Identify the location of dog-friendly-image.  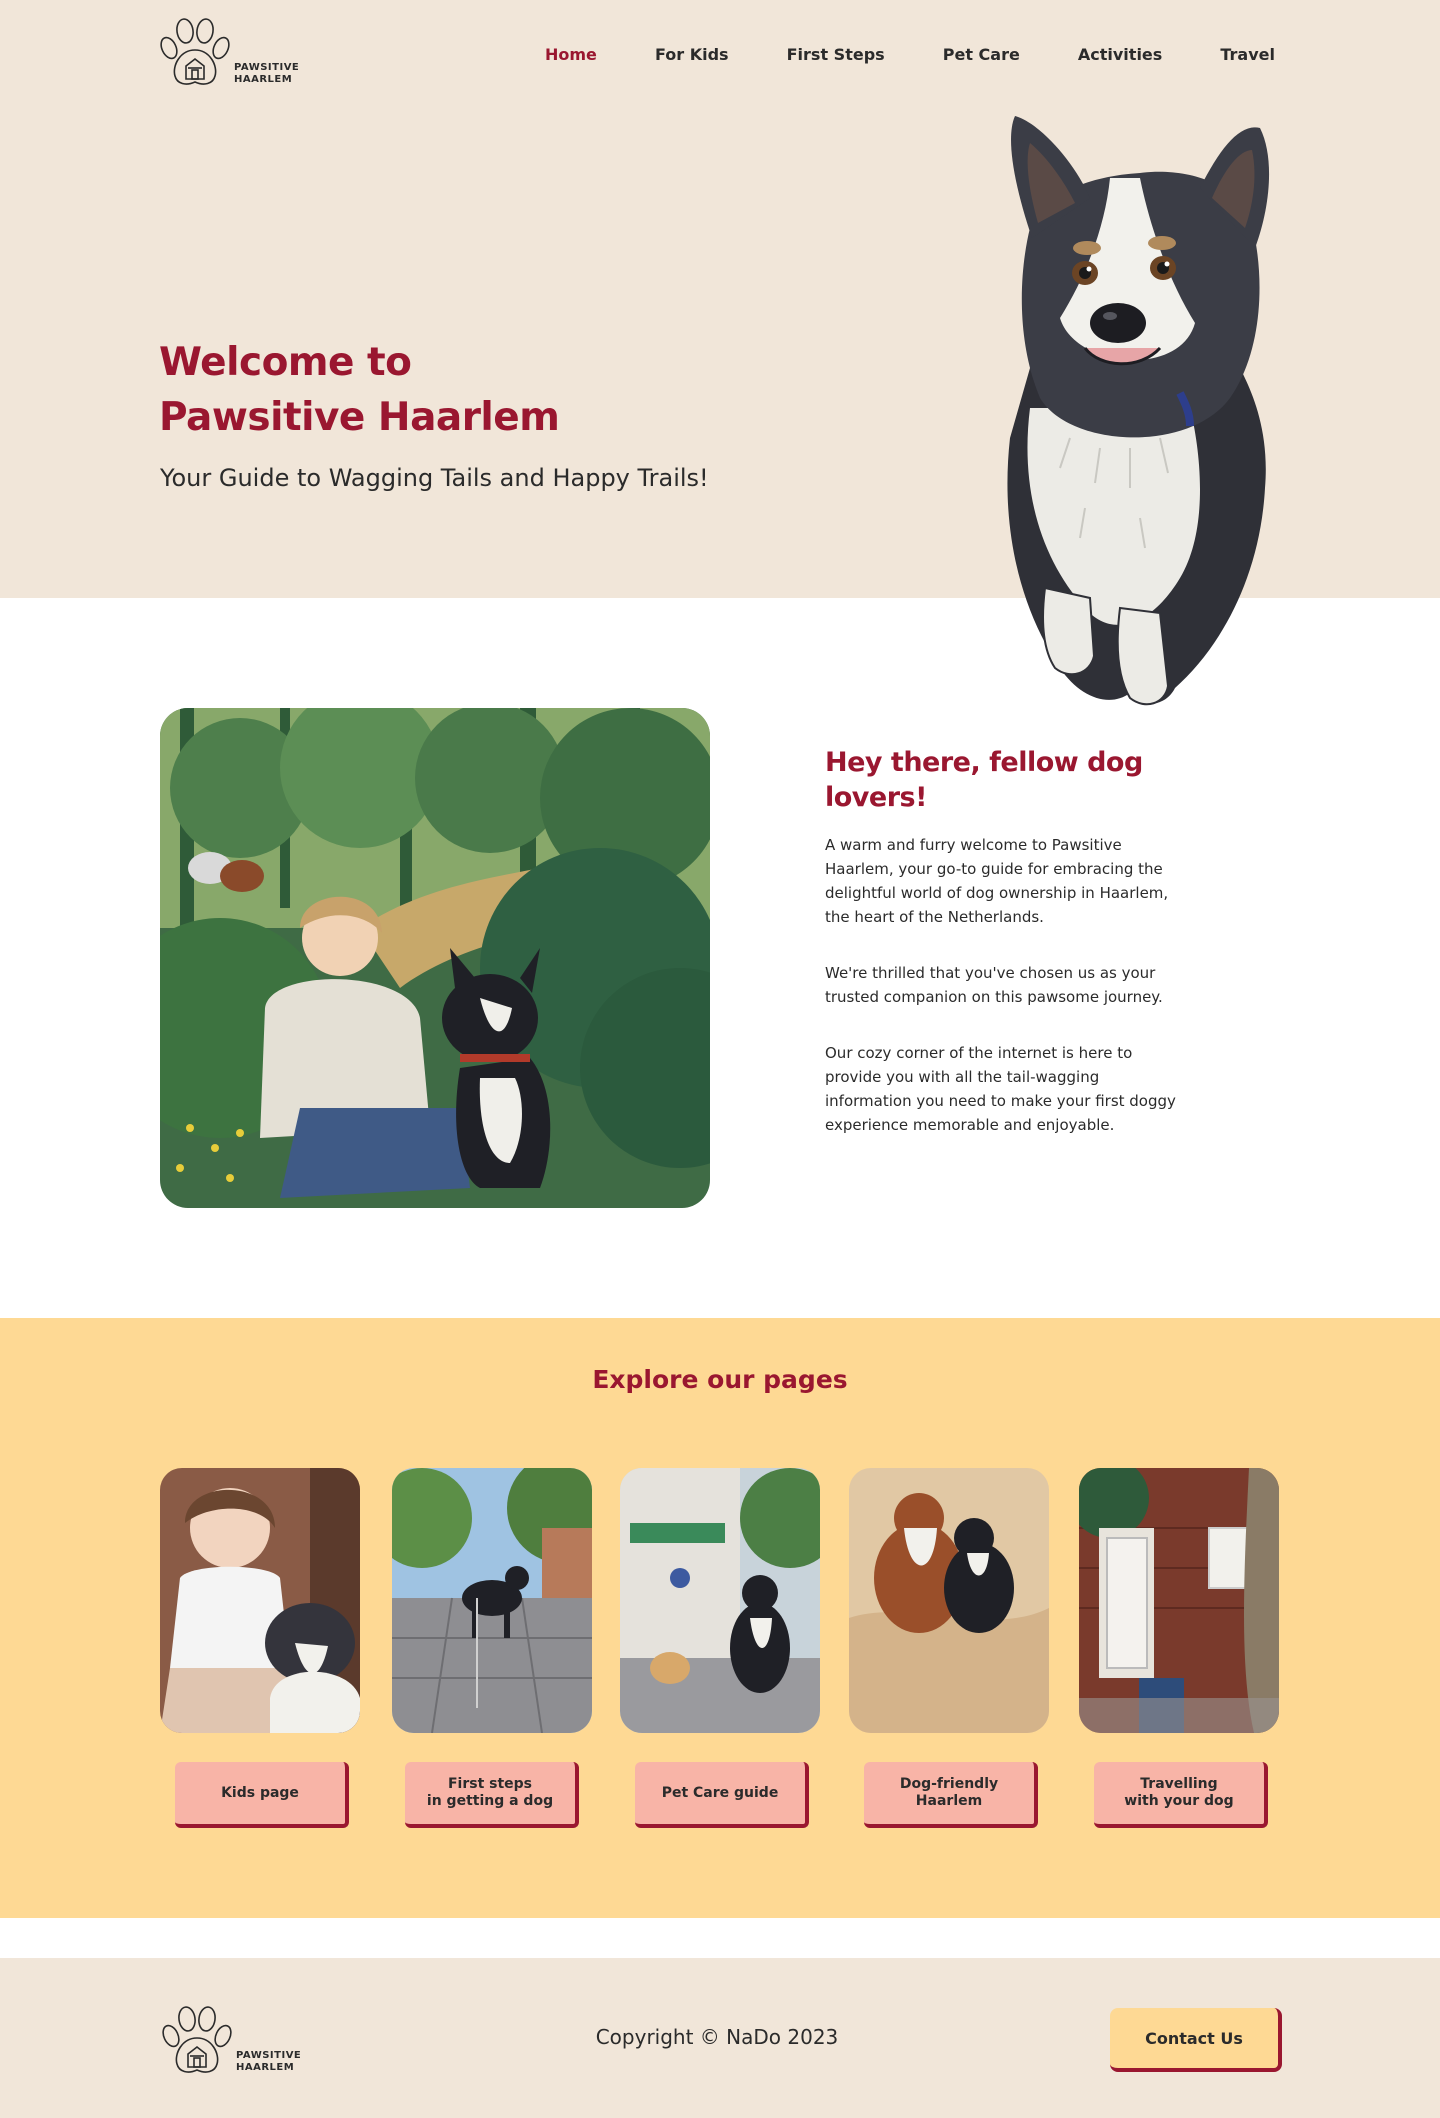
(949, 1600).